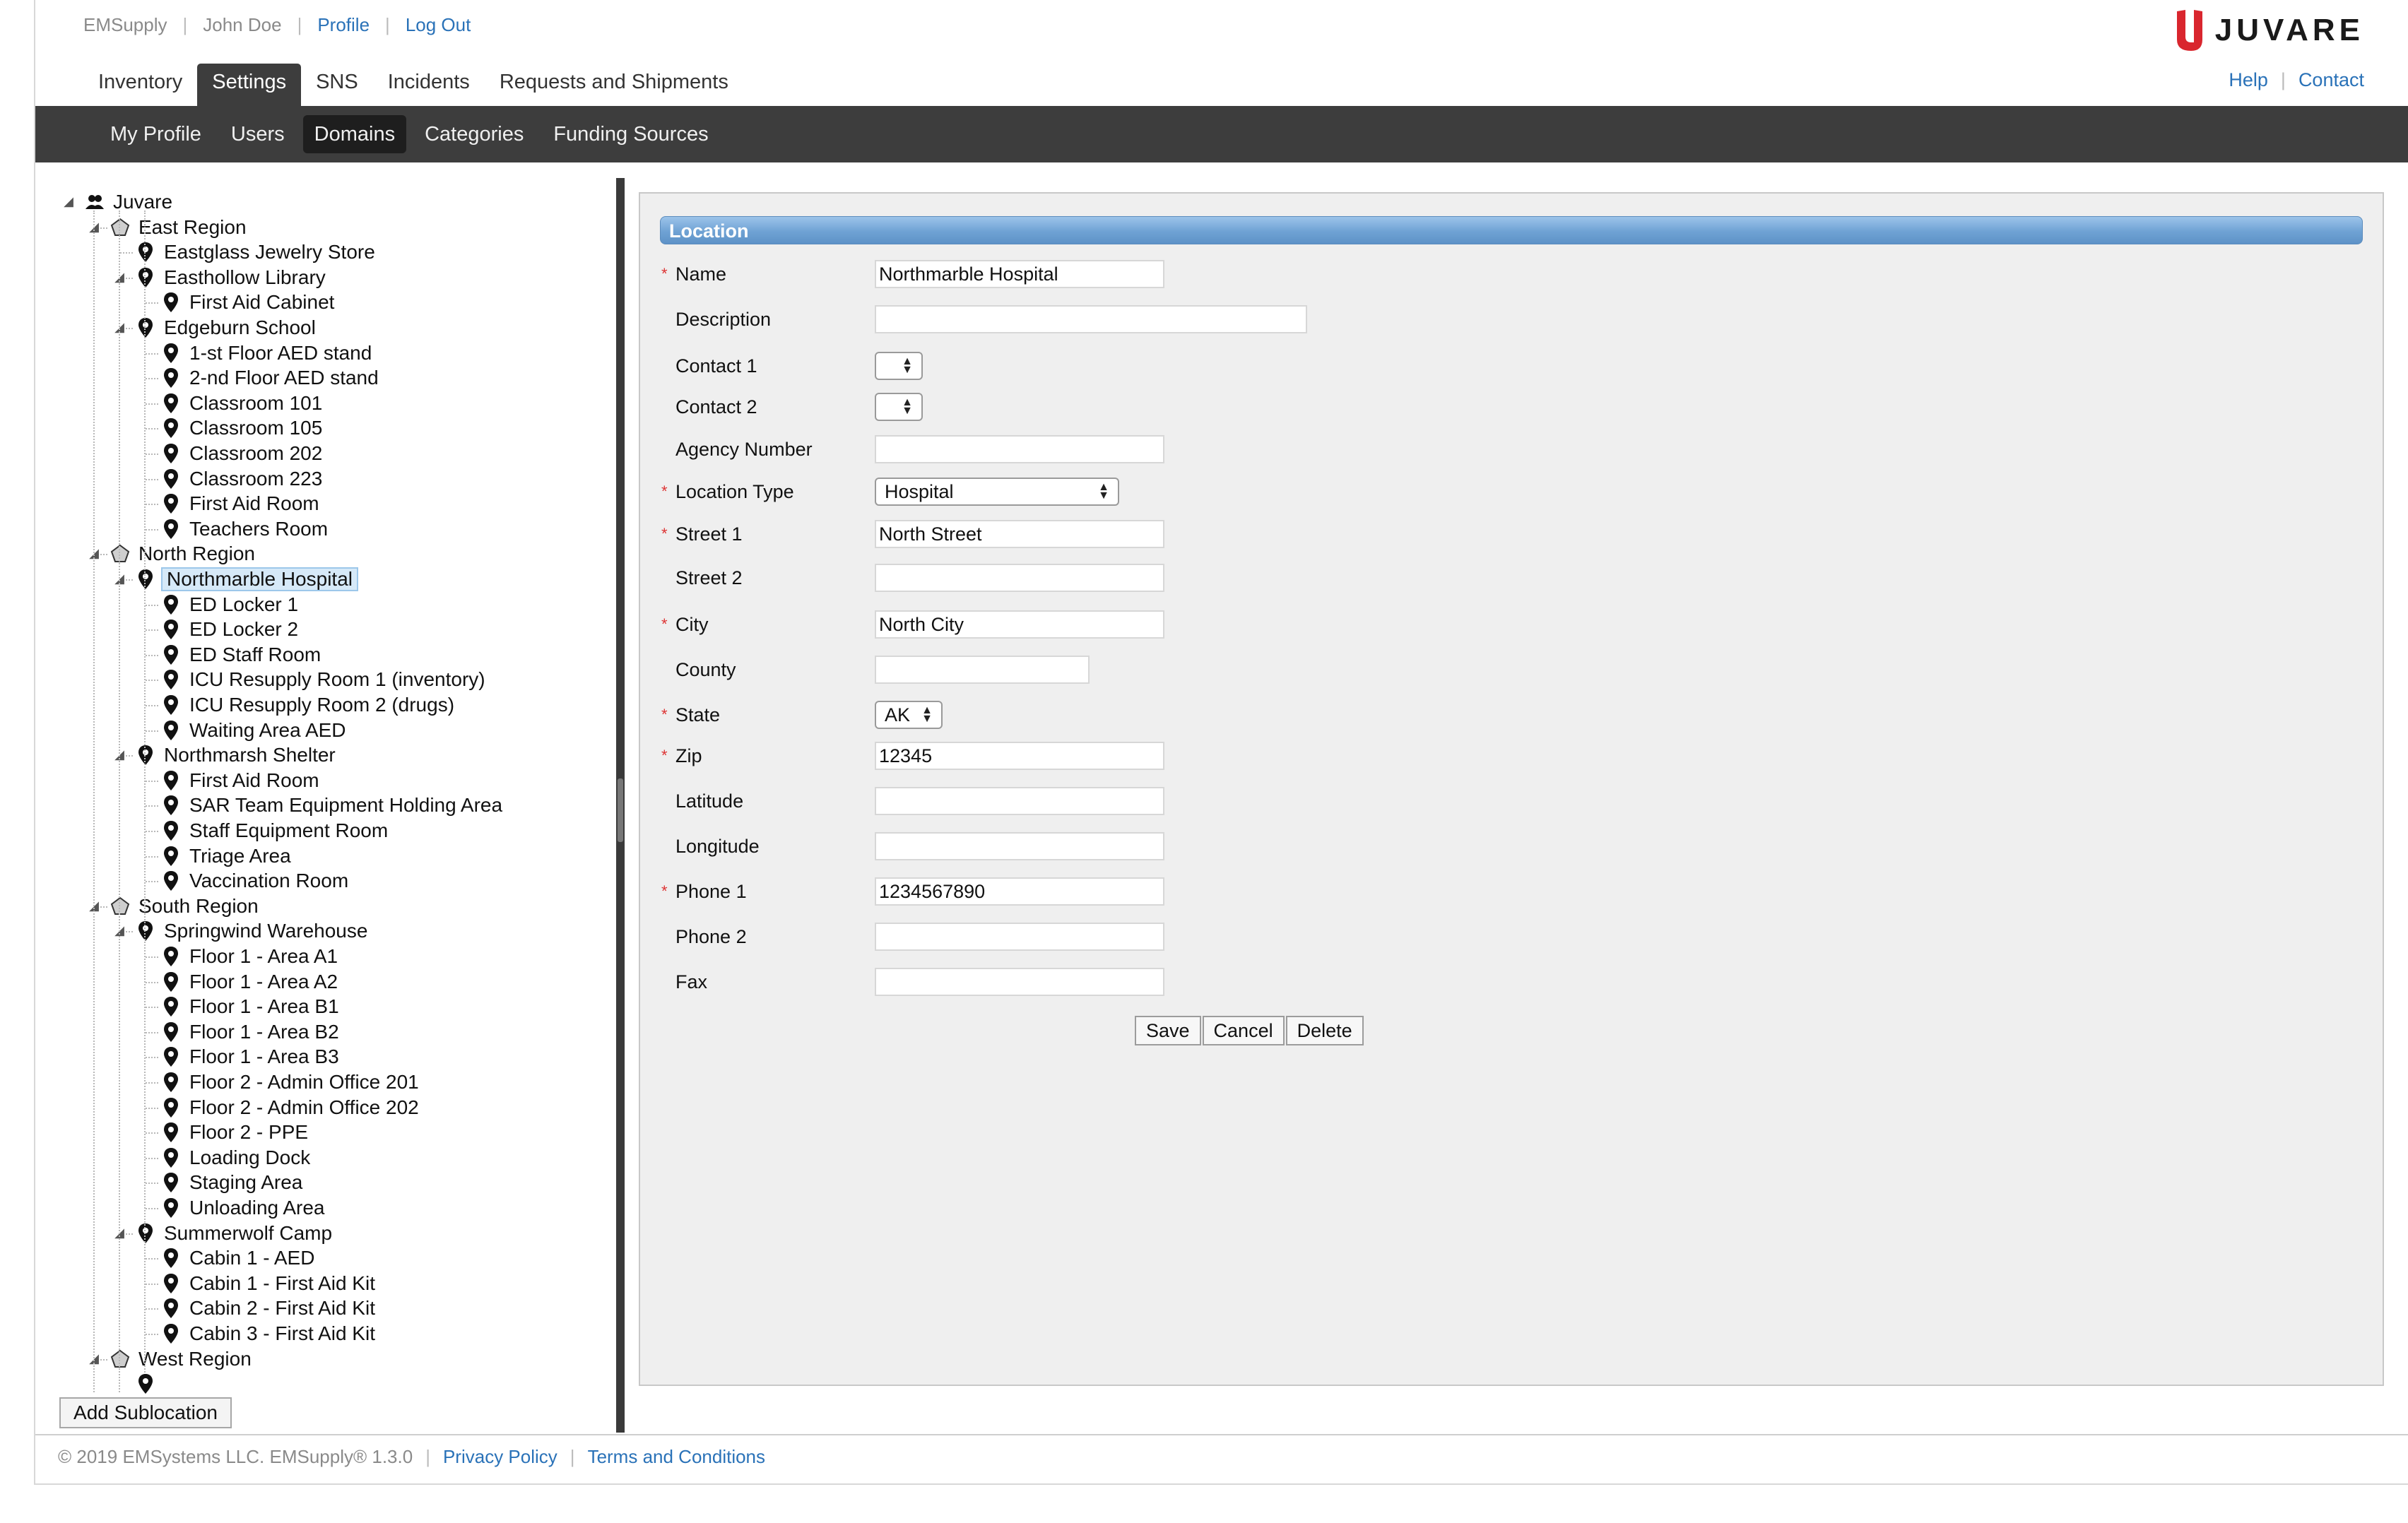 This screenshot has width=2408, height=1523. Describe the element at coordinates (253, 931) in the screenshot. I see `tree-node: Springwind Warehouse` at that location.